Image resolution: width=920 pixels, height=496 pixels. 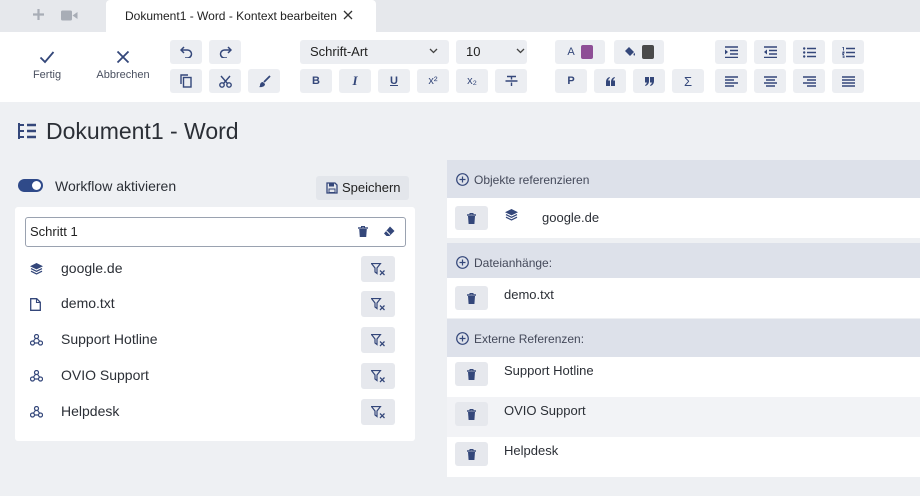 What do you see at coordinates (683, 179) in the screenshot?
I see `objects-section-header: Objekte referenzieren` at bounding box center [683, 179].